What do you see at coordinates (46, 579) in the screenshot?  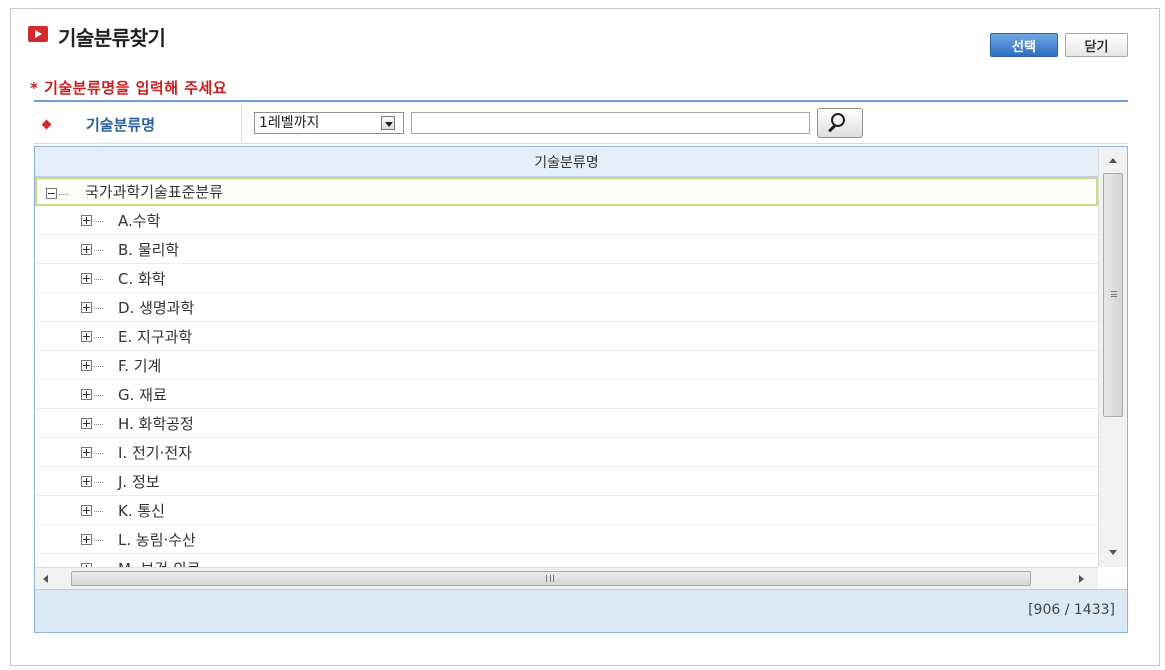 I see `scroll-left-icon` at bounding box center [46, 579].